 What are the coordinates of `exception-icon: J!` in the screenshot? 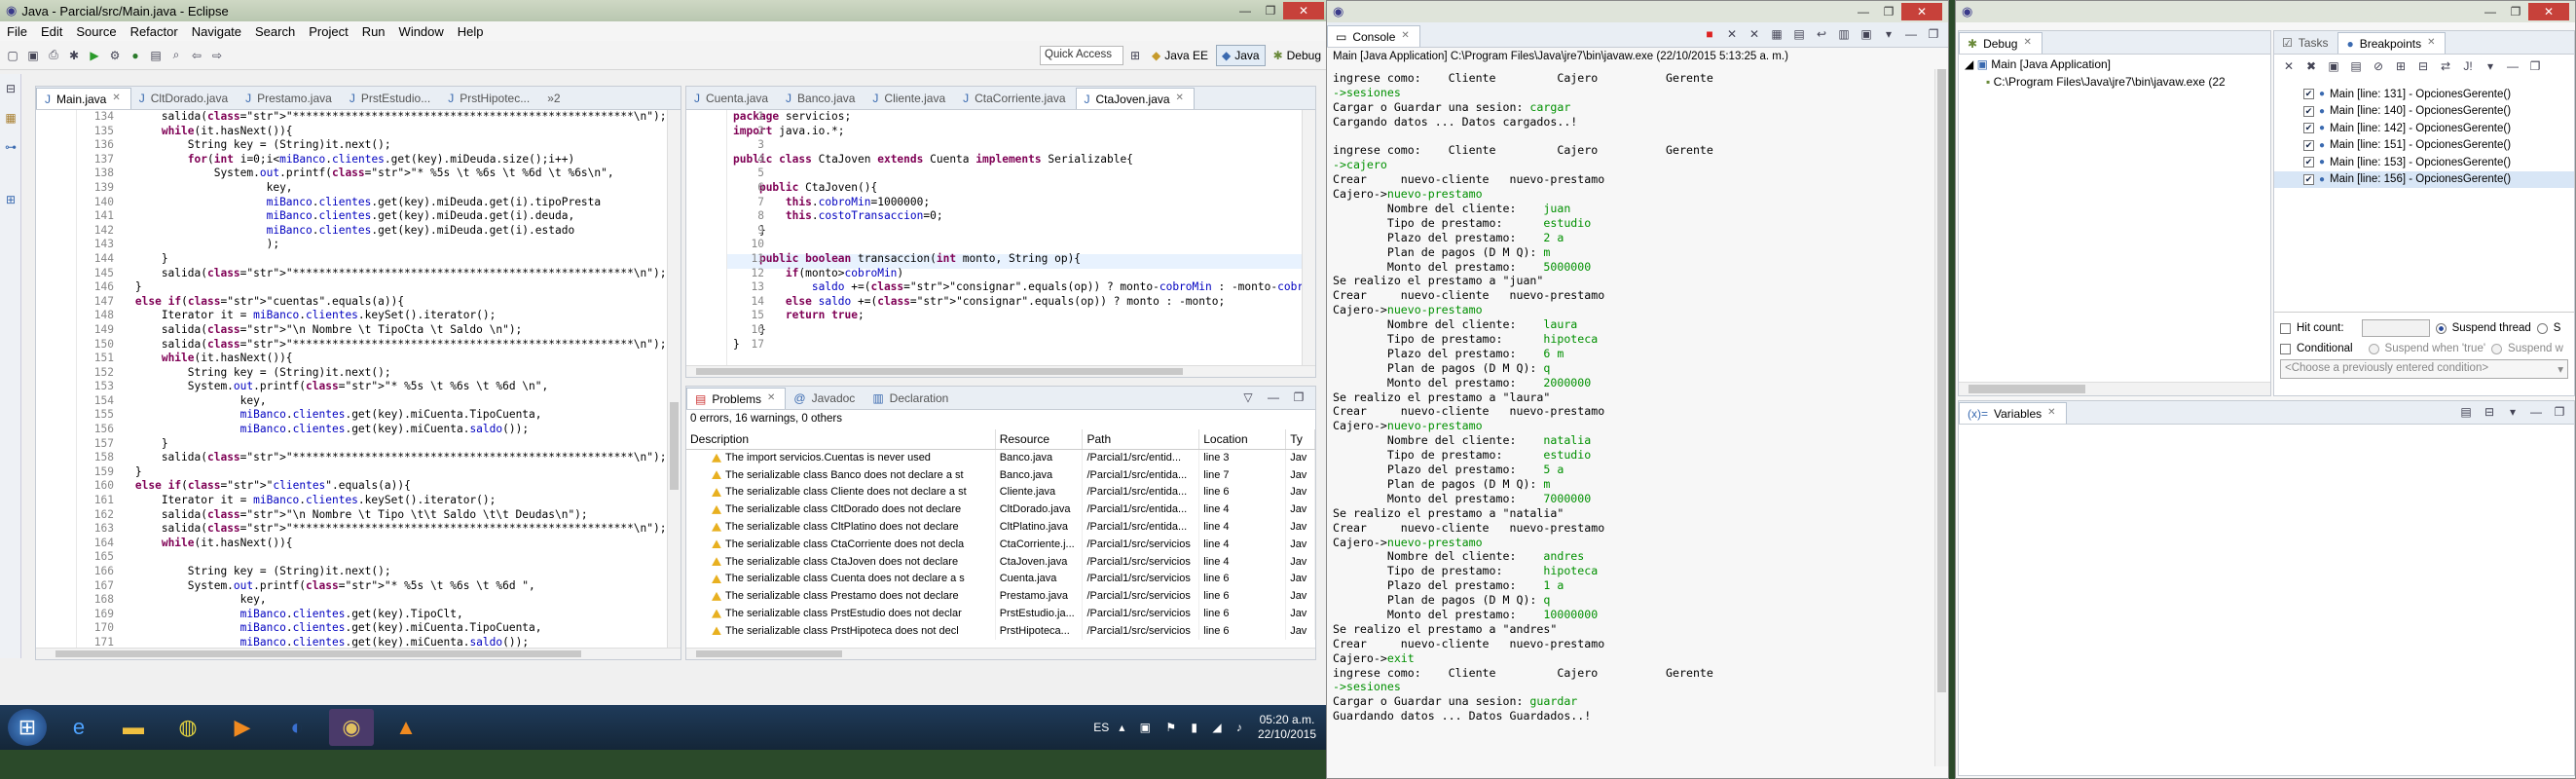 It's located at (2468, 66).